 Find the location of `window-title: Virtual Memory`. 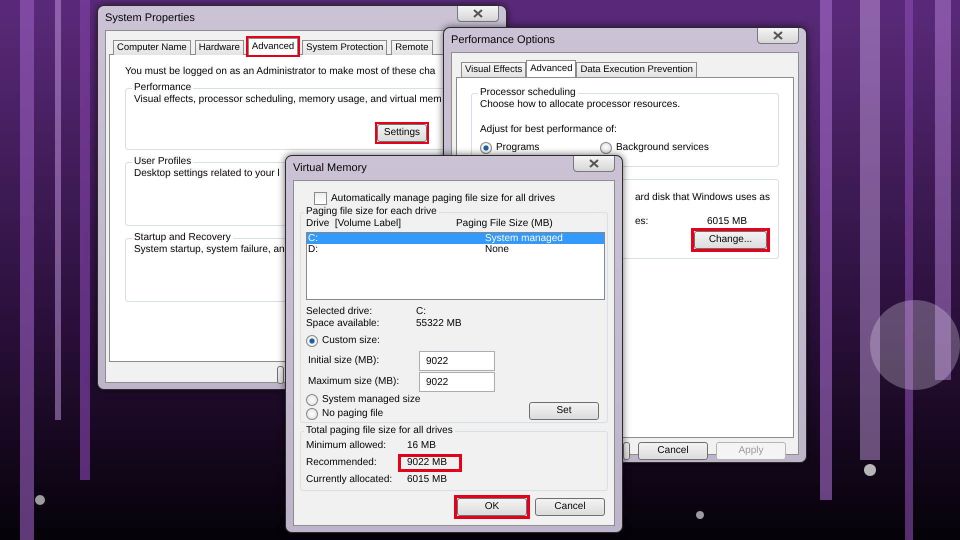

window-title: Virtual Memory is located at coordinates (330, 168).